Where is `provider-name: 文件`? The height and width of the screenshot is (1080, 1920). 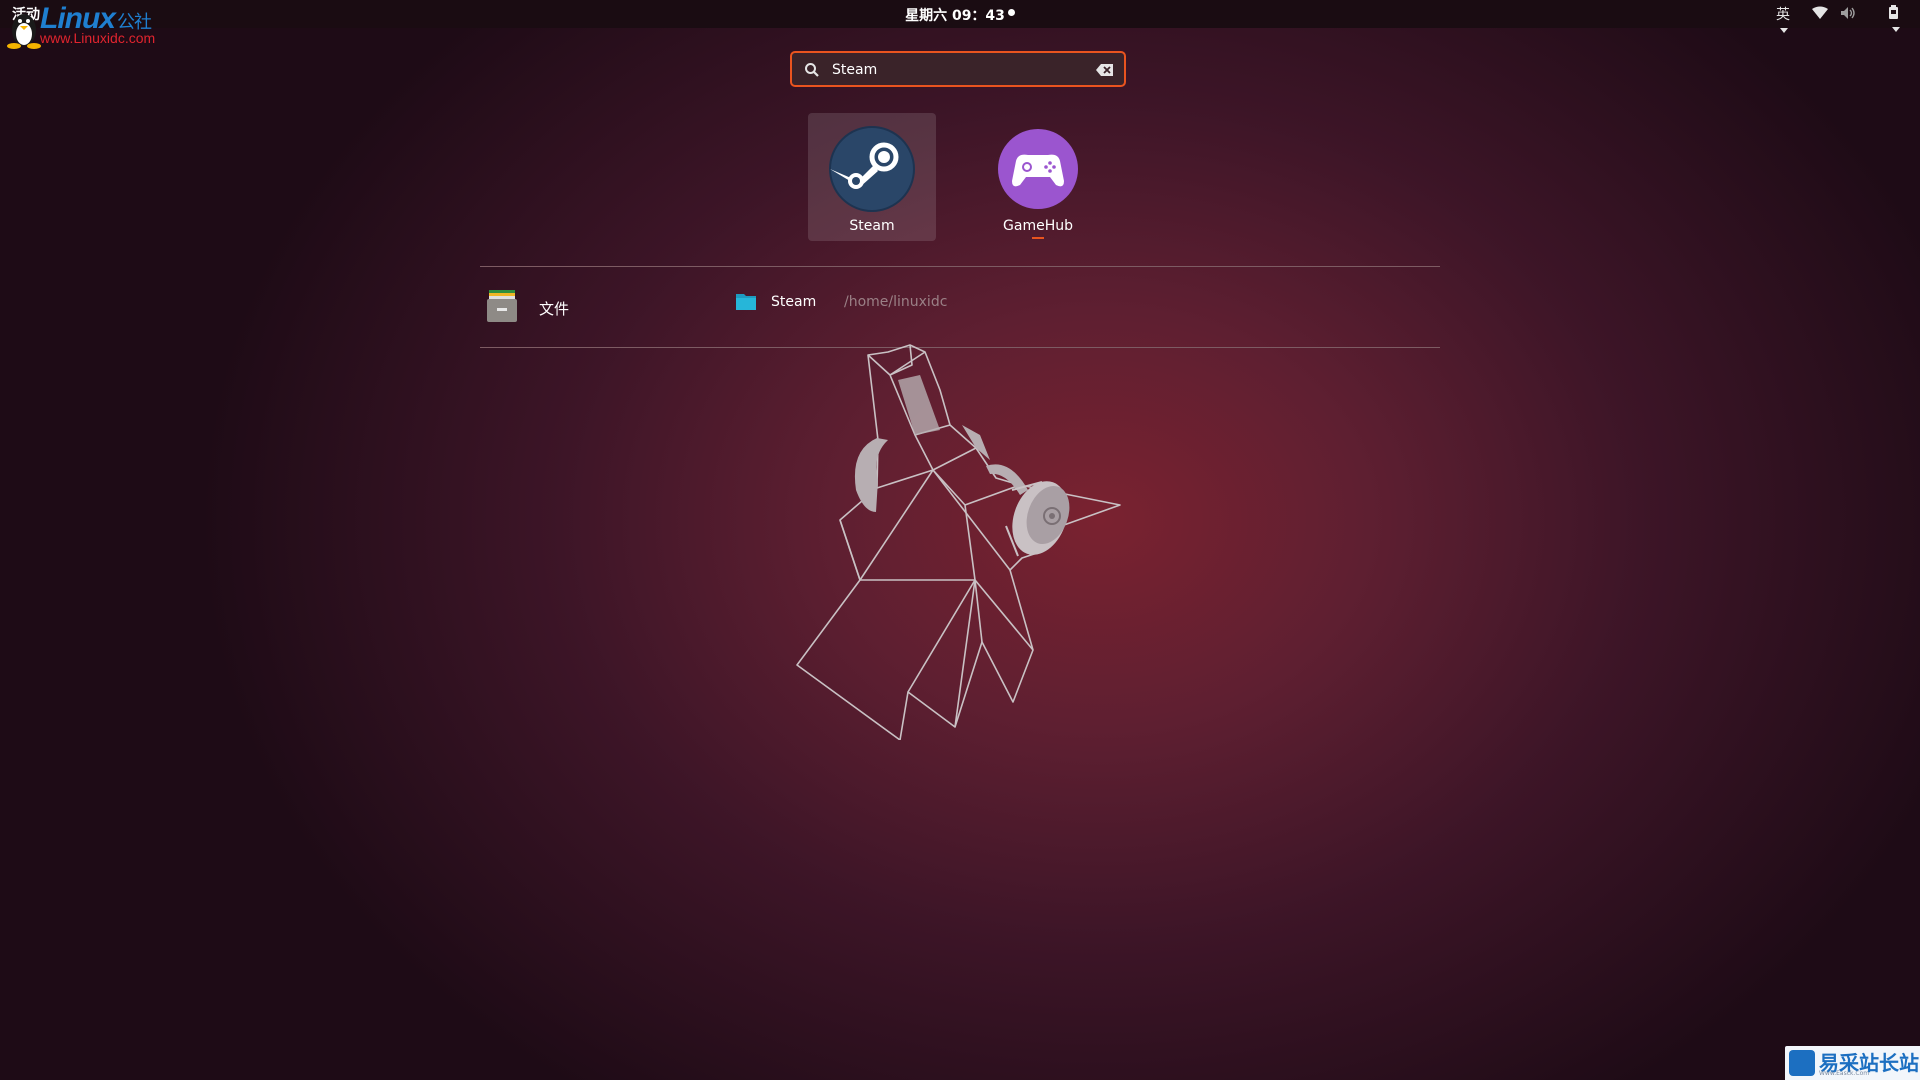
provider-name: 文件 is located at coordinates (554, 309).